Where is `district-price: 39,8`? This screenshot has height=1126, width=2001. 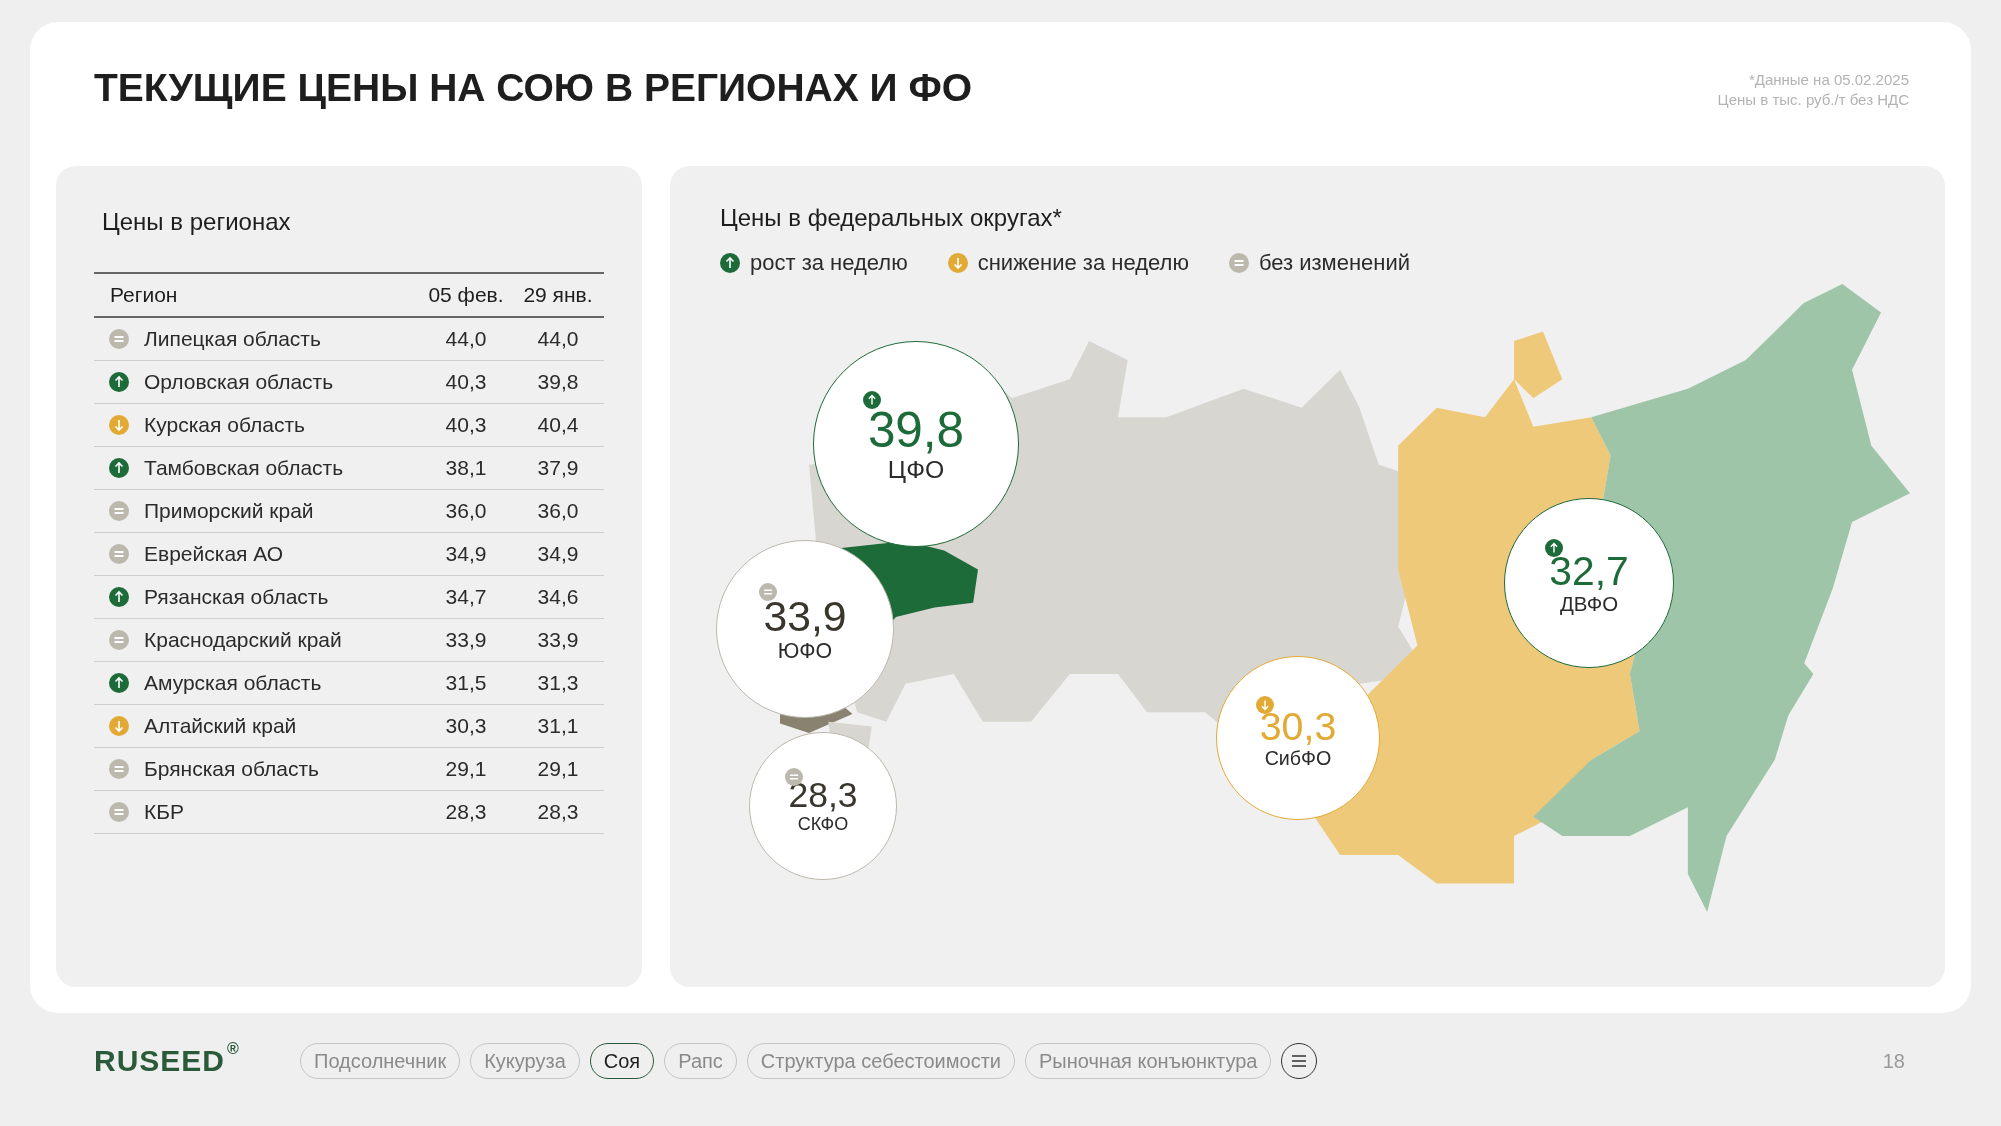
district-price: 39,8 is located at coordinates (916, 430).